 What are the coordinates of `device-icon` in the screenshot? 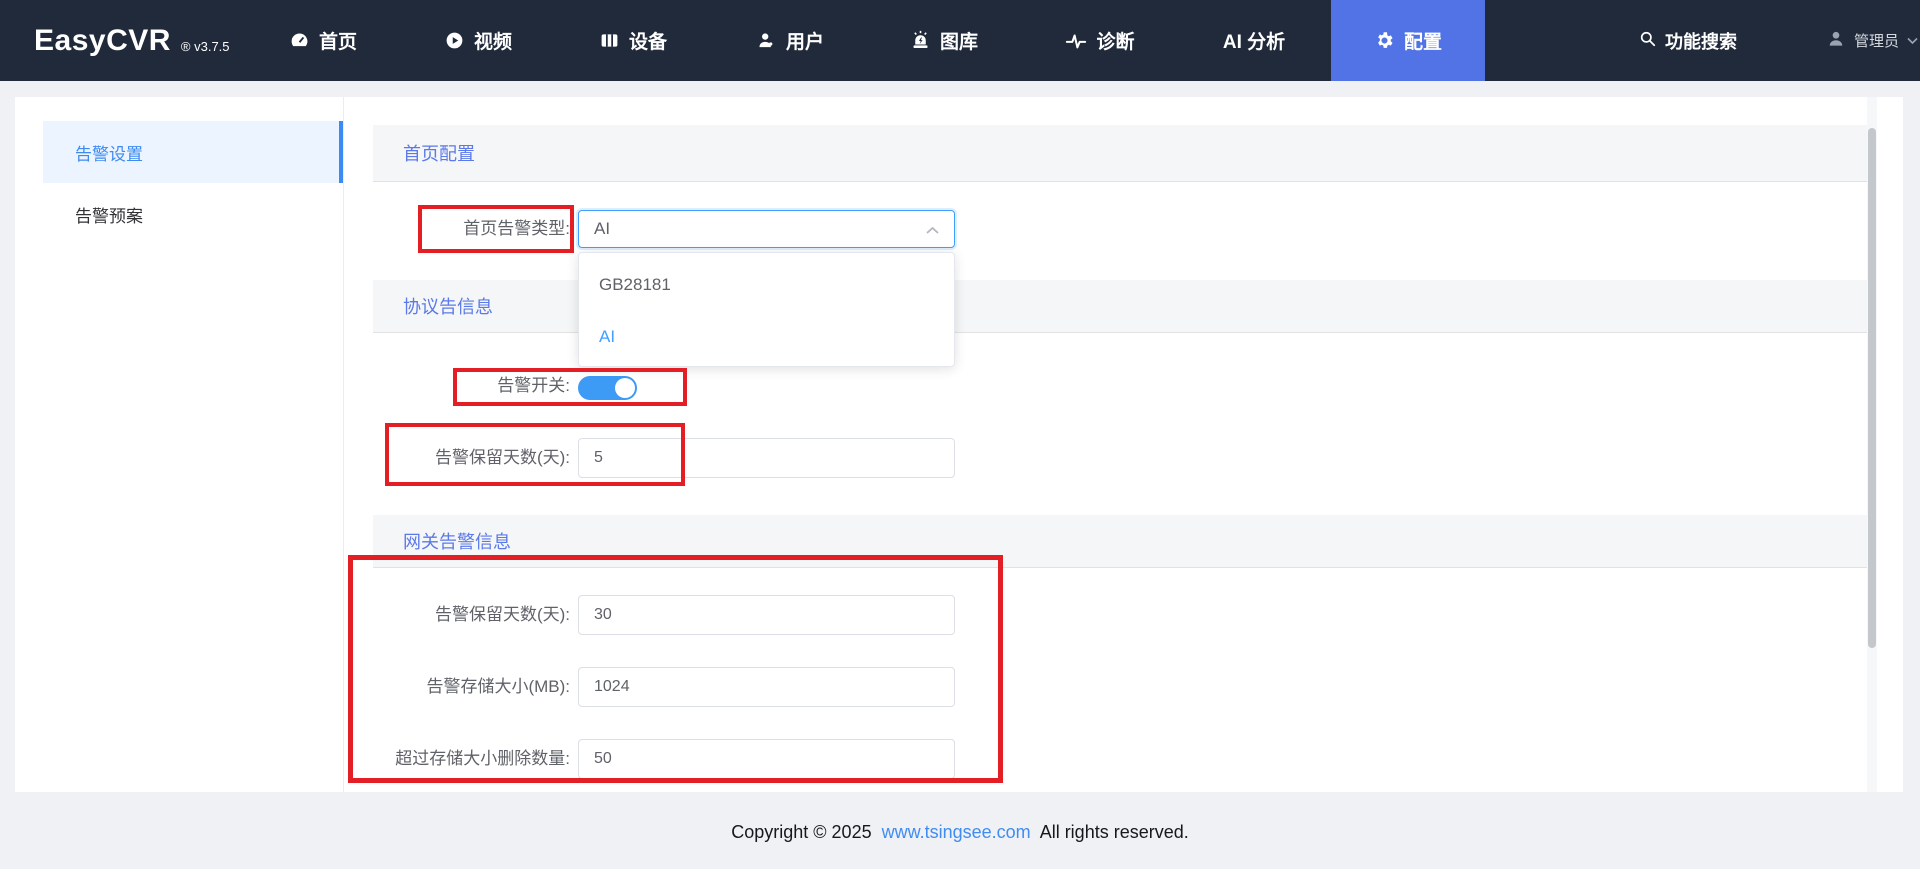 It's located at (609, 40).